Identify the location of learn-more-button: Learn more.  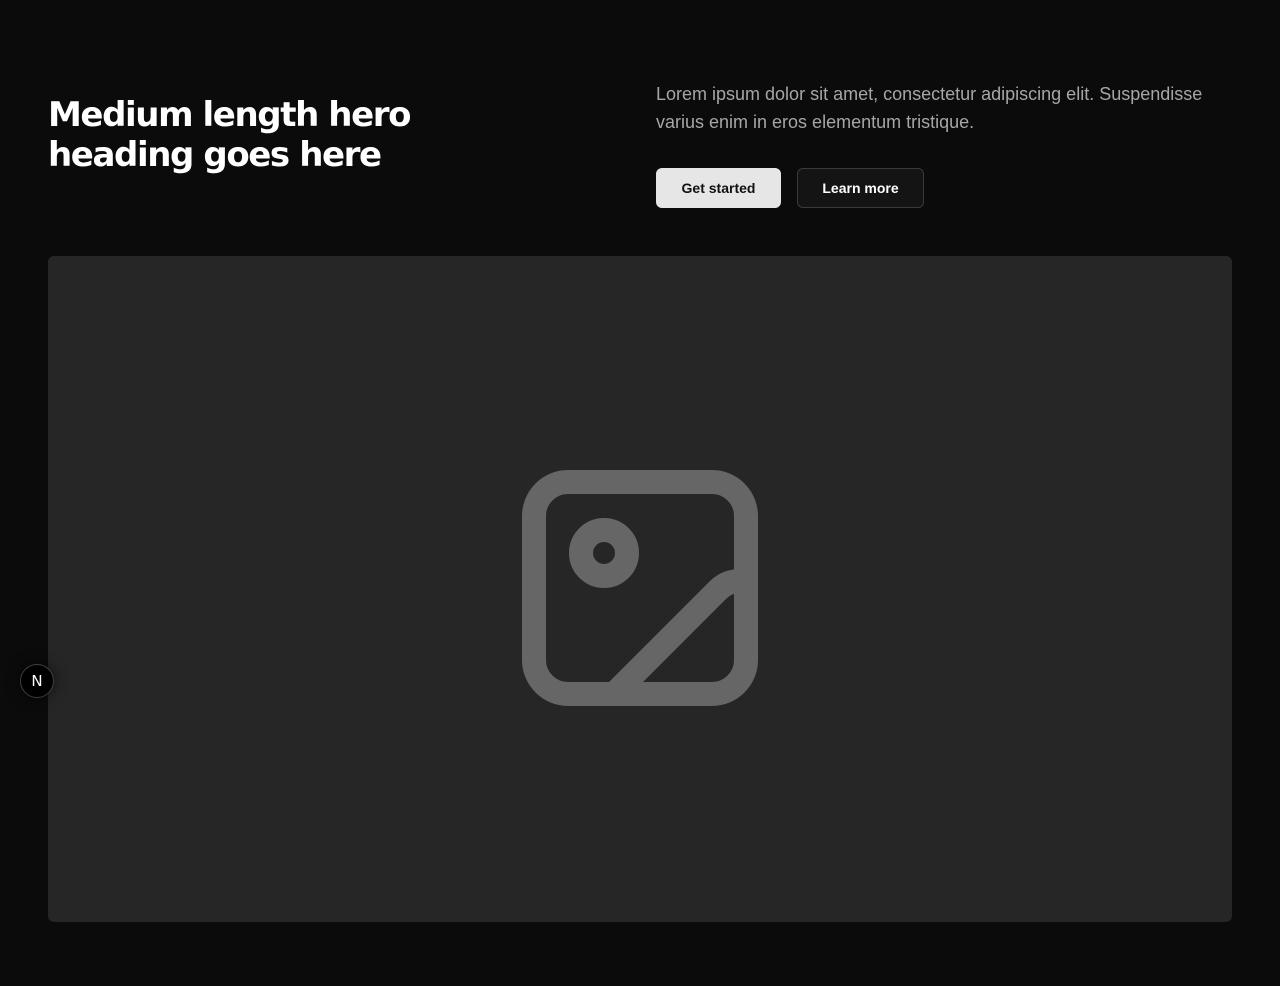
(860, 188).